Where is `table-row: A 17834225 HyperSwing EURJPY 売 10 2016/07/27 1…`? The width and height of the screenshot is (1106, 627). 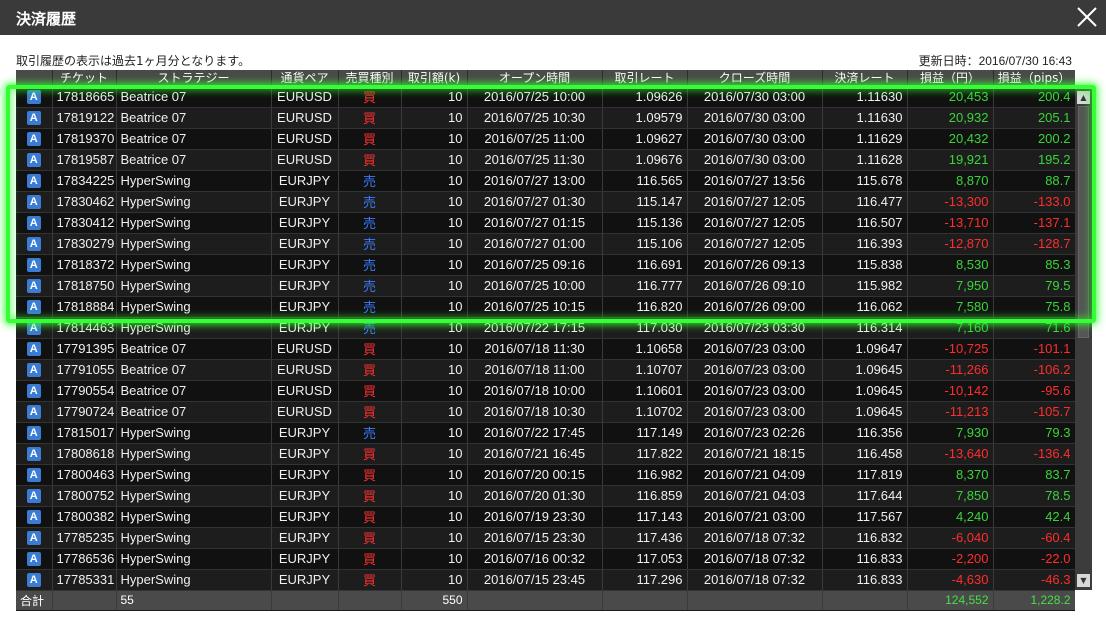
table-row: A 17834225 HyperSwing EURJPY 売 10 2016/07/27 1… is located at coordinates (545, 181).